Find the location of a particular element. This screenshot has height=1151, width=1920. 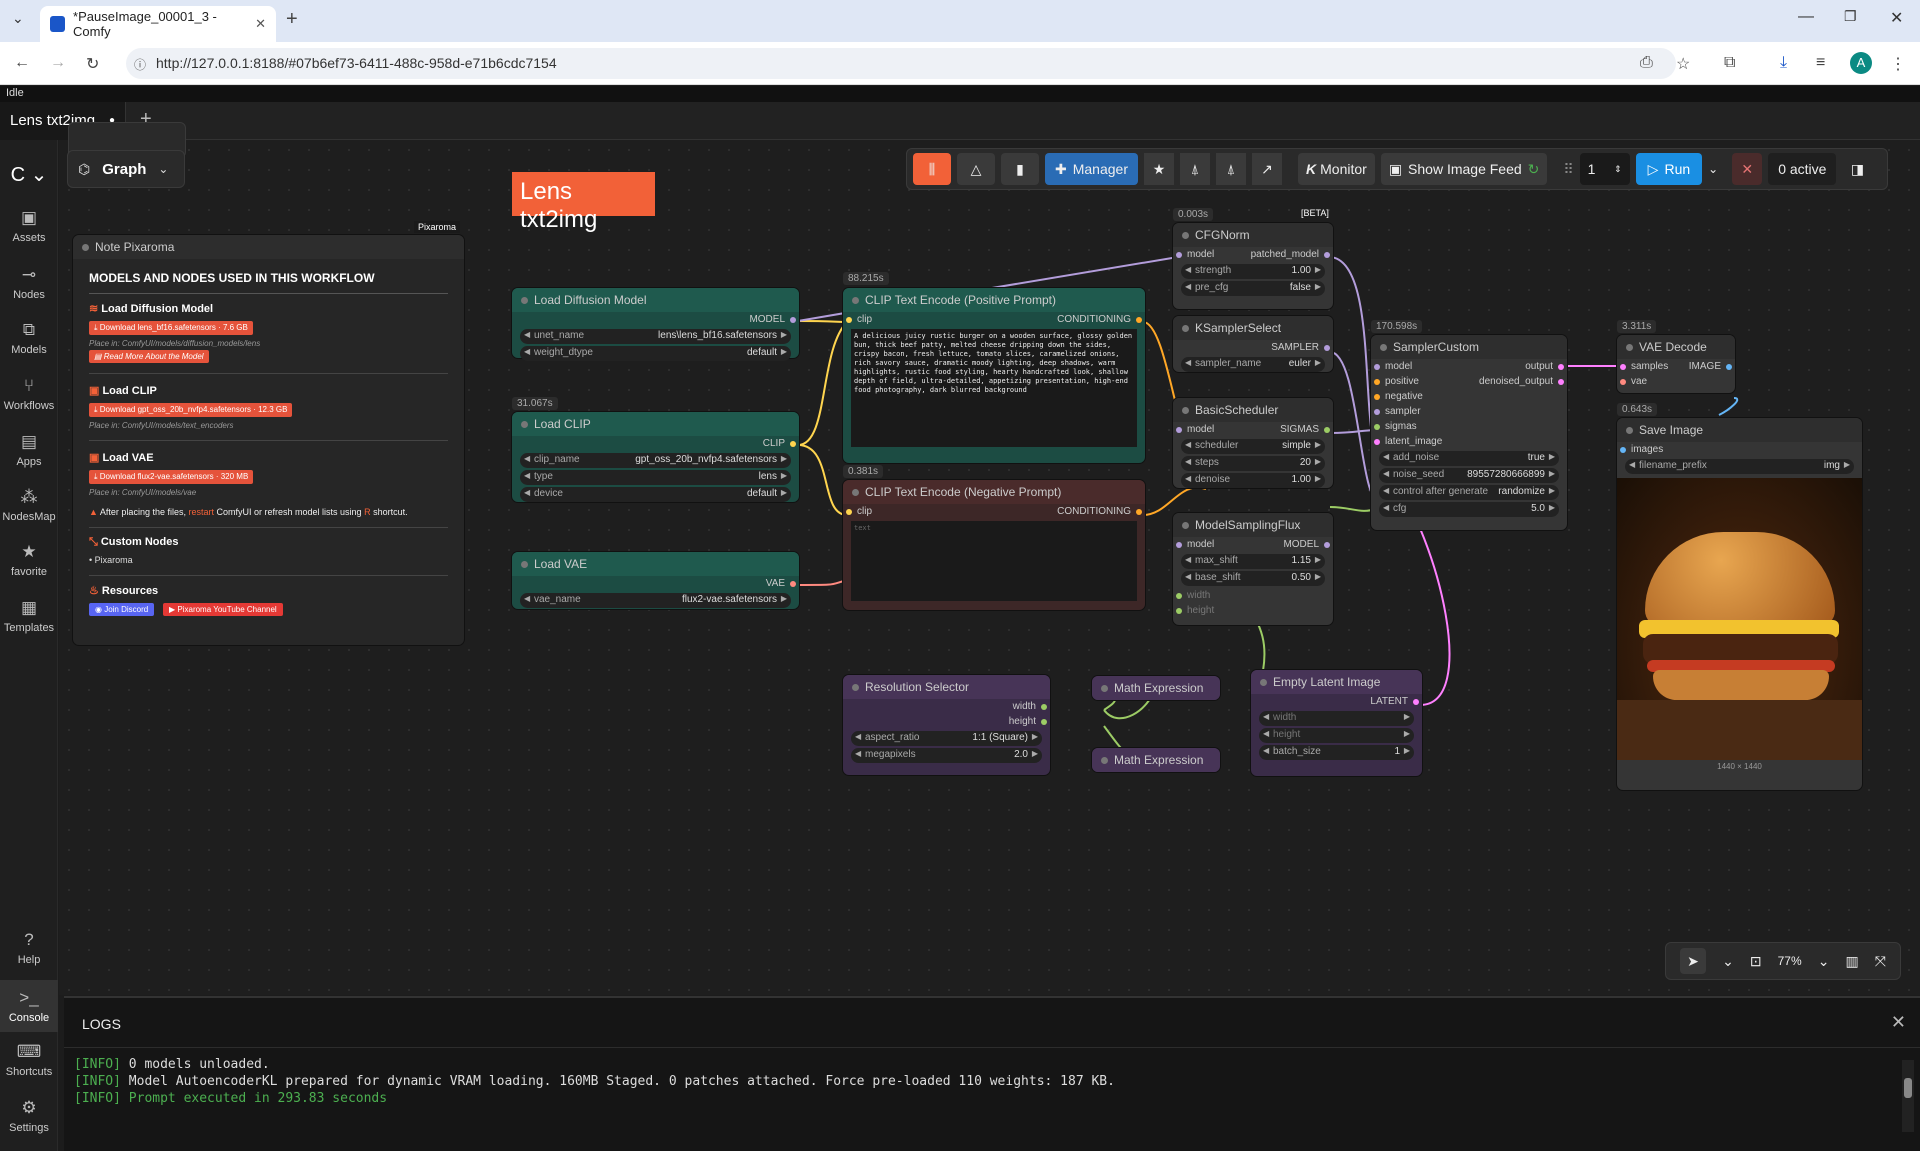

logo-alt-icon: ⍋ is located at coordinates (1231, 169).